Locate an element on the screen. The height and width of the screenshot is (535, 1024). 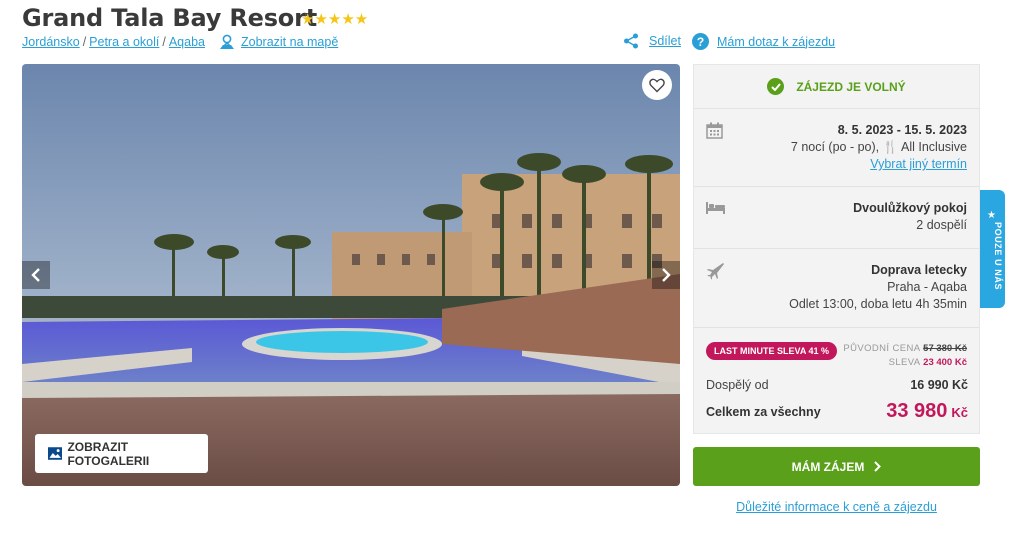
adult-price: 16 990 Kč is located at coordinates (939, 385).